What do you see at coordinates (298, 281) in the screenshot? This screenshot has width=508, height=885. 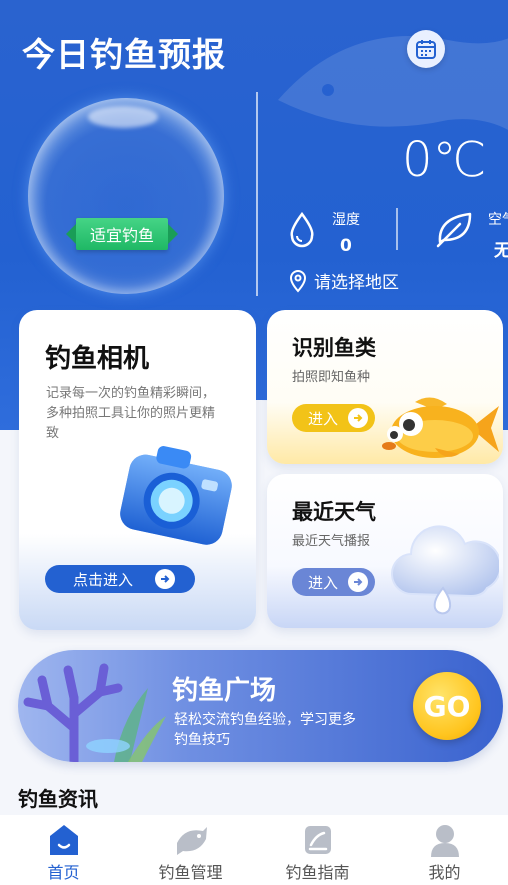 I see `location-pin-icon` at bounding box center [298, 281].